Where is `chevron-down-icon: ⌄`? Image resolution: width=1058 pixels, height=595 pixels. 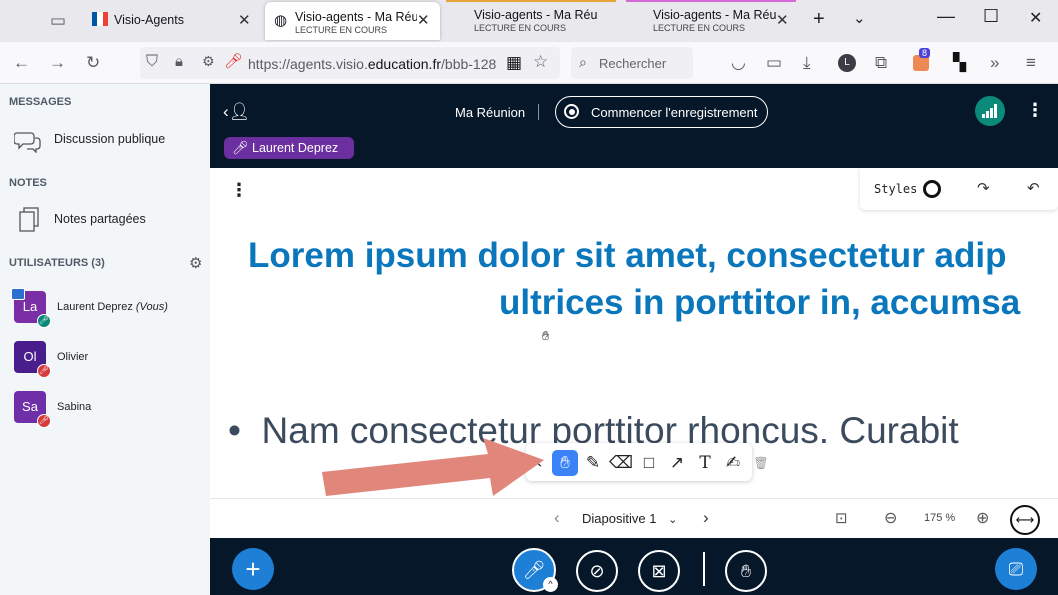
chevron-down-icon: ⌄ is located at coordinates (859, 18).